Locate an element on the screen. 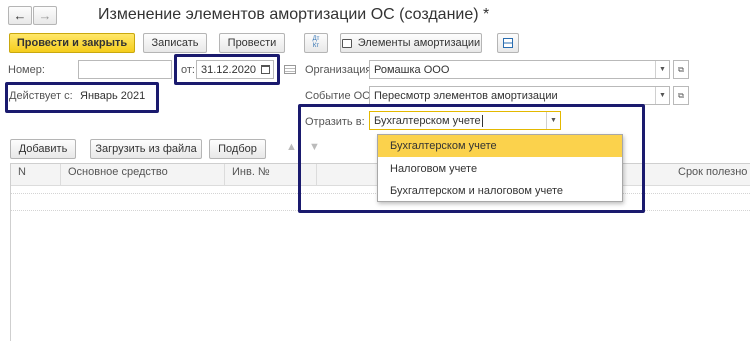  os-event-input: Пересмотр элементов амортизации ▼ is located at coordinates (519, 95).